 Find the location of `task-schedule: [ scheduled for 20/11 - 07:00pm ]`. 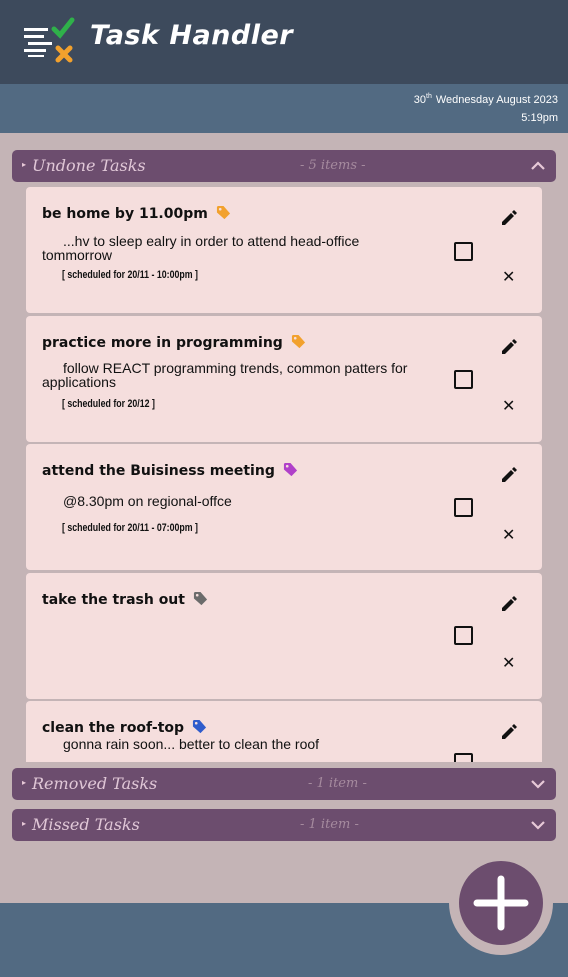

task-schedule: [ scheduled for 20/11 - 07:00pm ] is located at coordinates (130, 528).